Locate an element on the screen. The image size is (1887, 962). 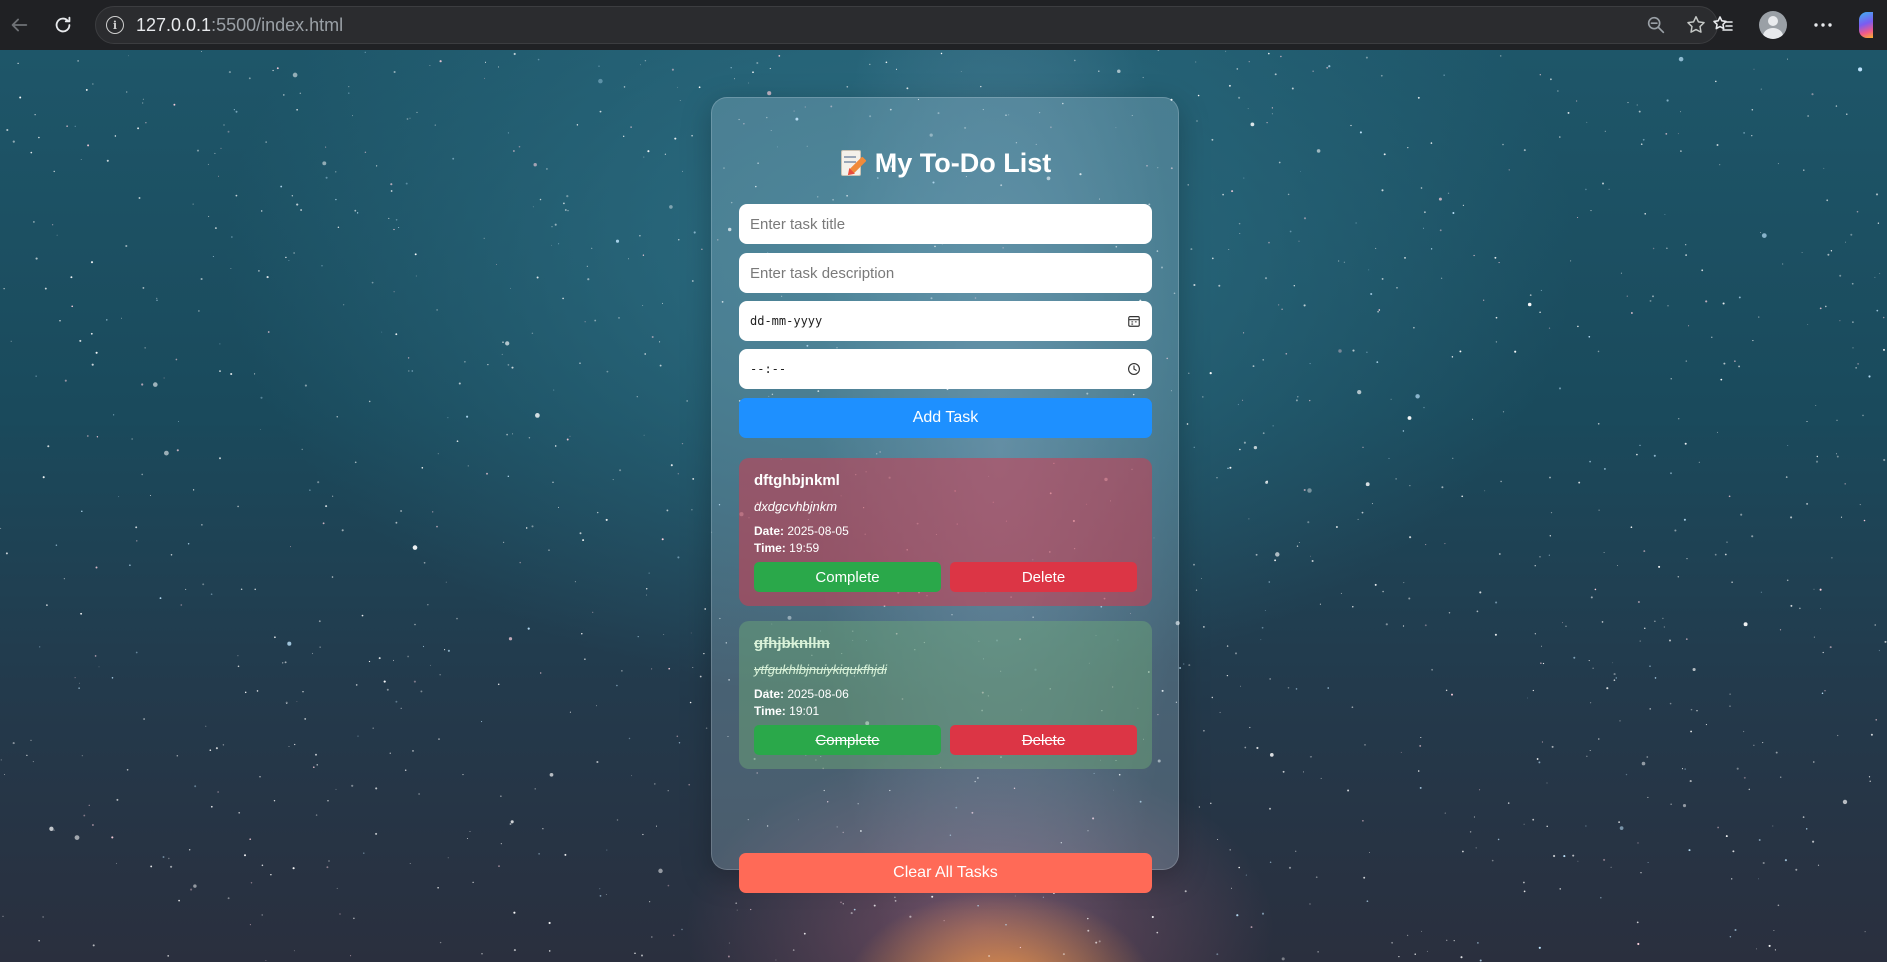
clear-all-tasks-button: Clear All Tasks is located at coordinates (945, 873).